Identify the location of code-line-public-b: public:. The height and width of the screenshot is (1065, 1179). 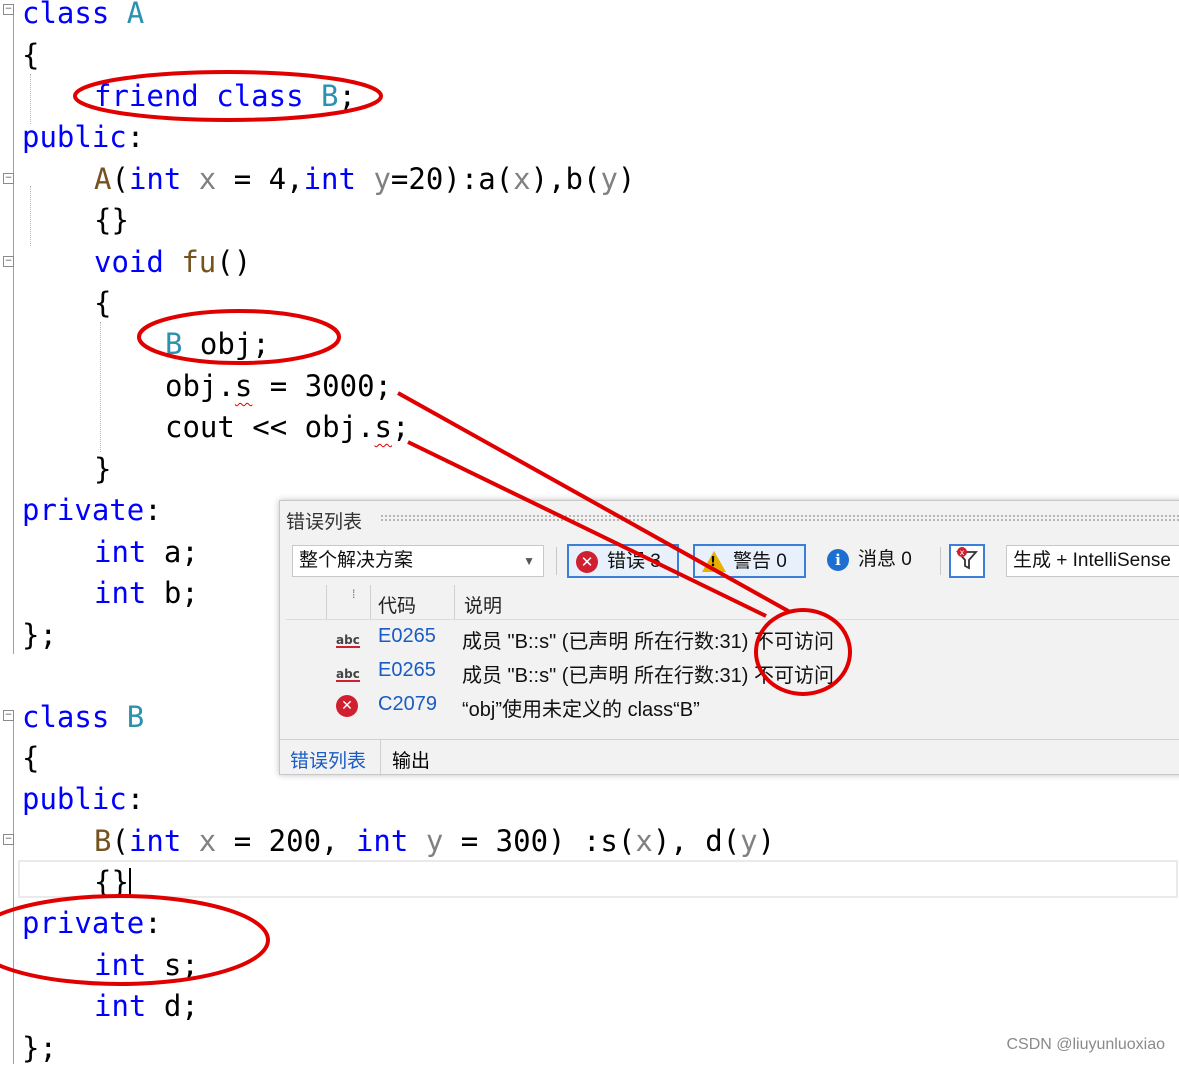
(83, 799).